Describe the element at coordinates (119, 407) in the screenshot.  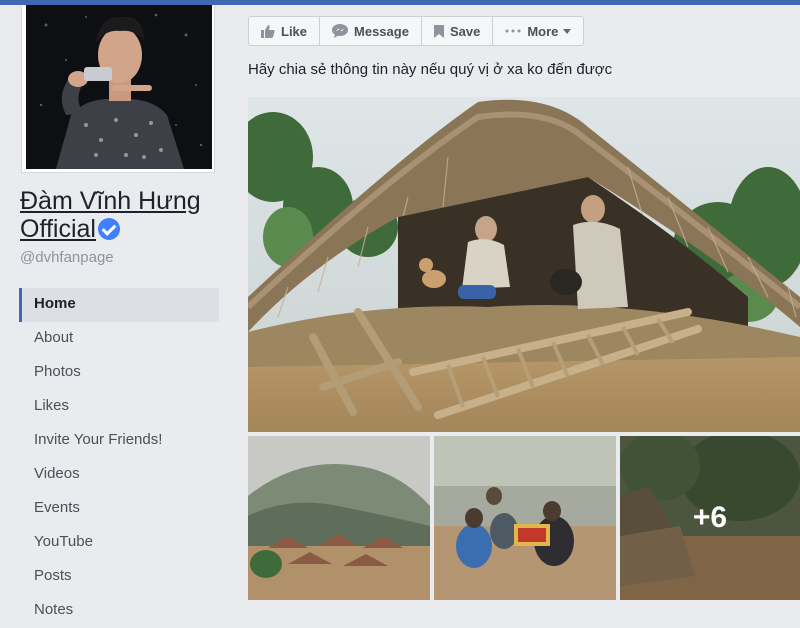
I see `nav-item-likes: Likes` at that location.